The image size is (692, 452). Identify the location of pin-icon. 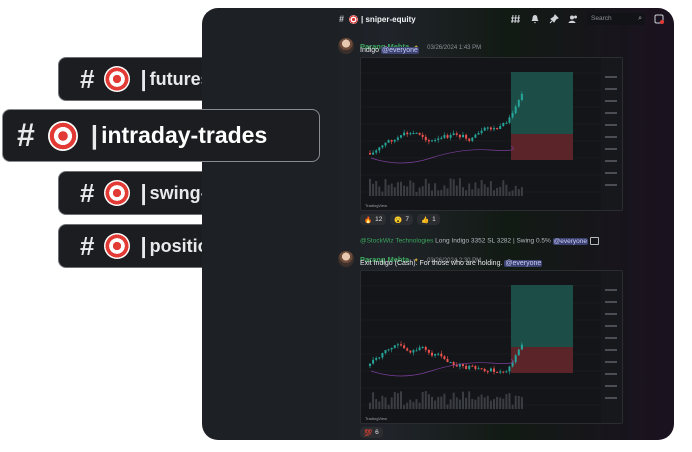
(554, 19).